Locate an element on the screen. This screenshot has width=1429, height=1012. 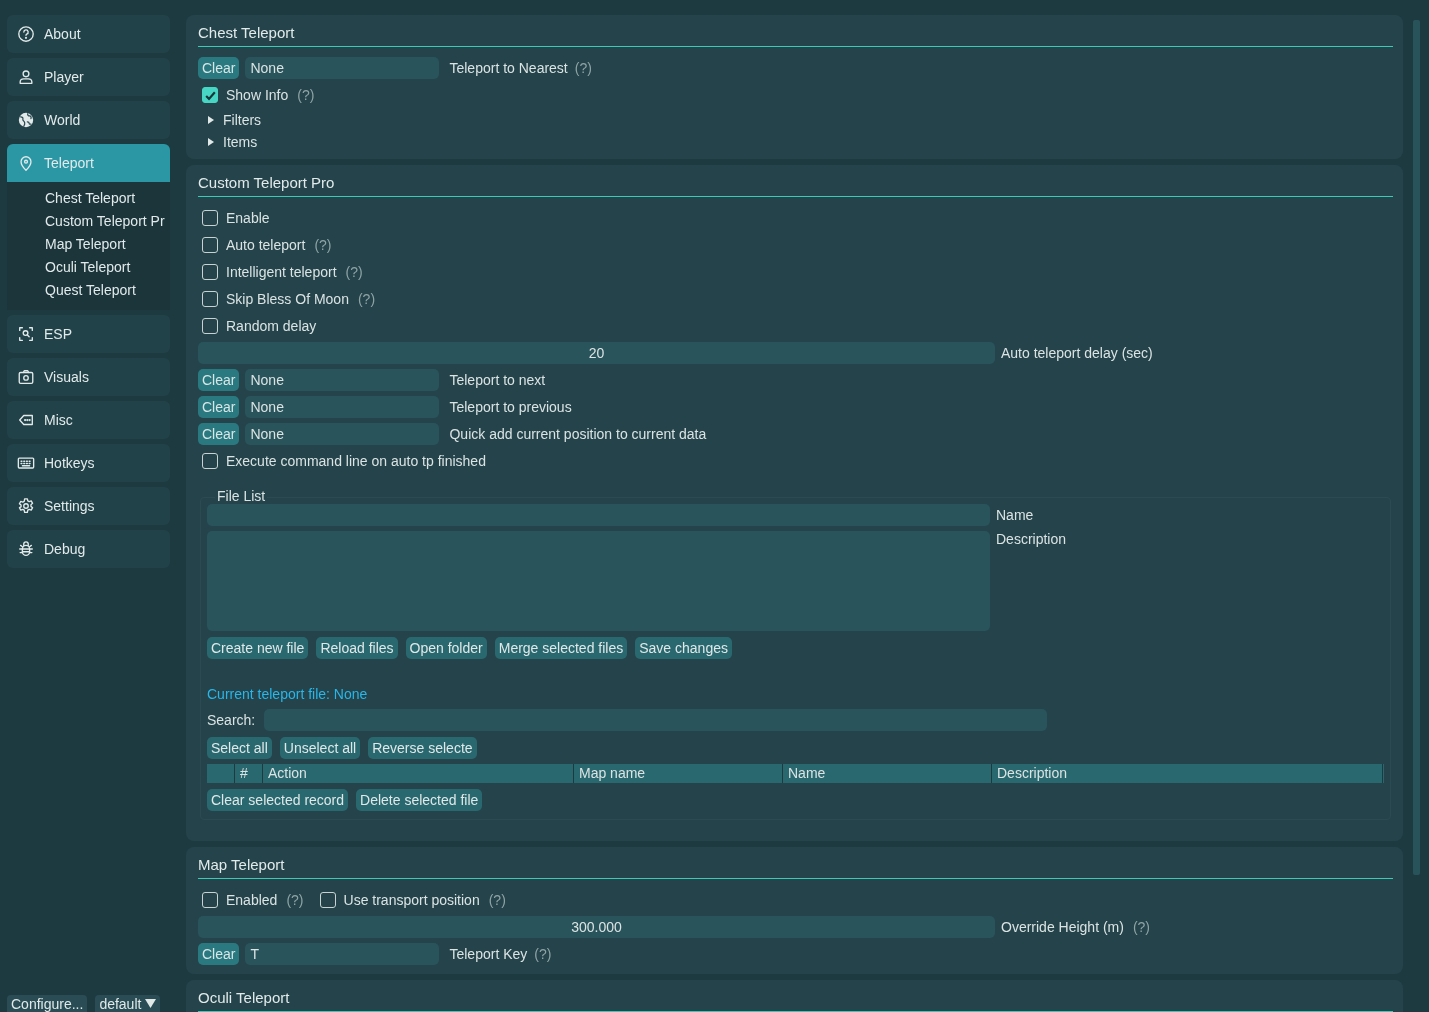
subnav-item: Chest Teleport is located at coordinates (88, 198).